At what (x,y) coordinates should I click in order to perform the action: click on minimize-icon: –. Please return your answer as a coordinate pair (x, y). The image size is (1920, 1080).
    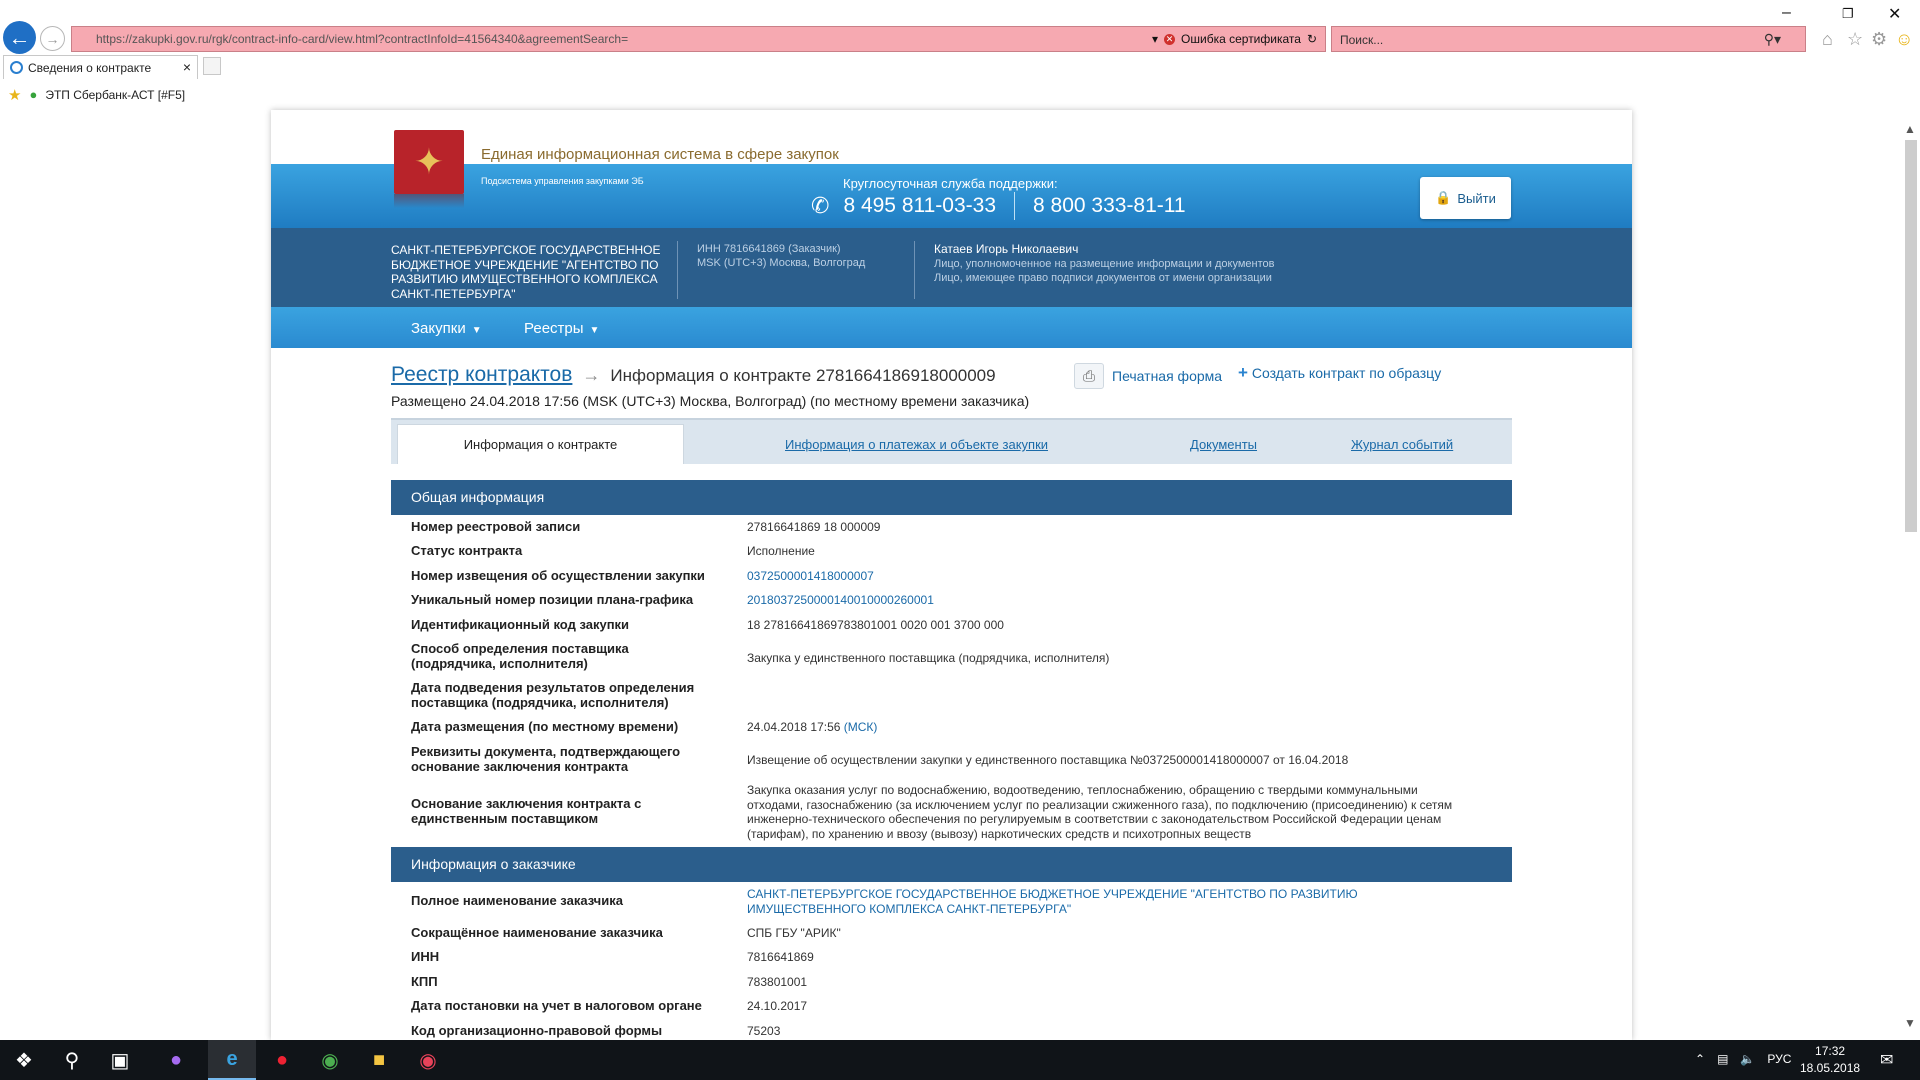
    Looking at the image, I should click on (1786, 13).